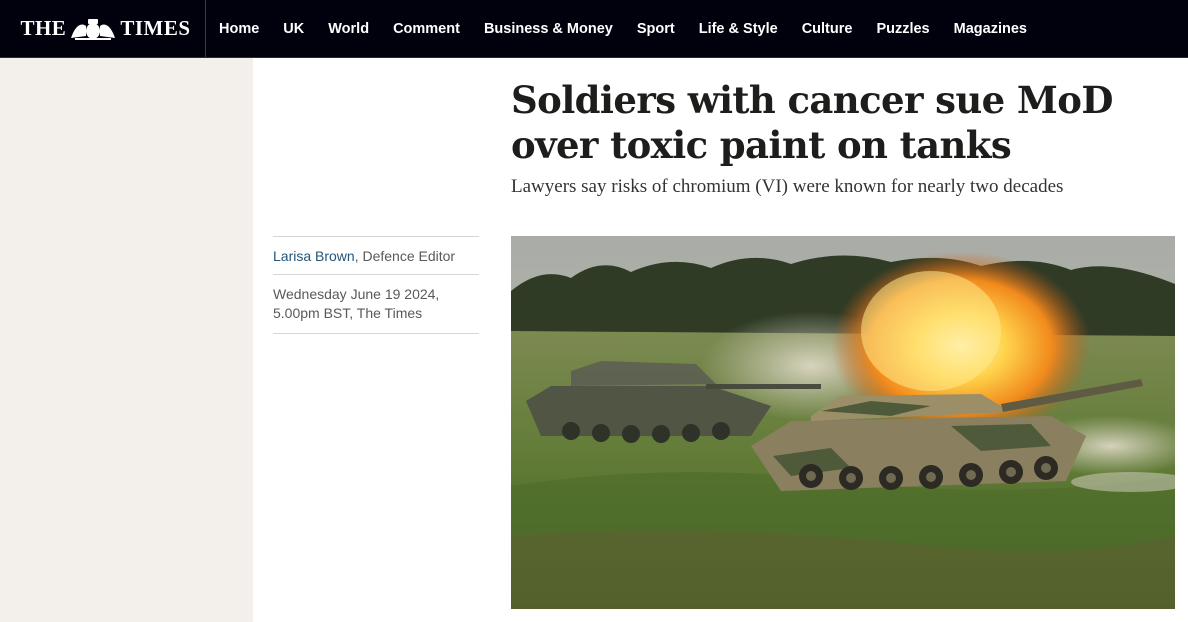 The image size is (1188, 622). What do you see at coordinates (990, 29) in the screenshot?
I see `nav-item-magazines: Magazines` at bounding box center [990, 29].